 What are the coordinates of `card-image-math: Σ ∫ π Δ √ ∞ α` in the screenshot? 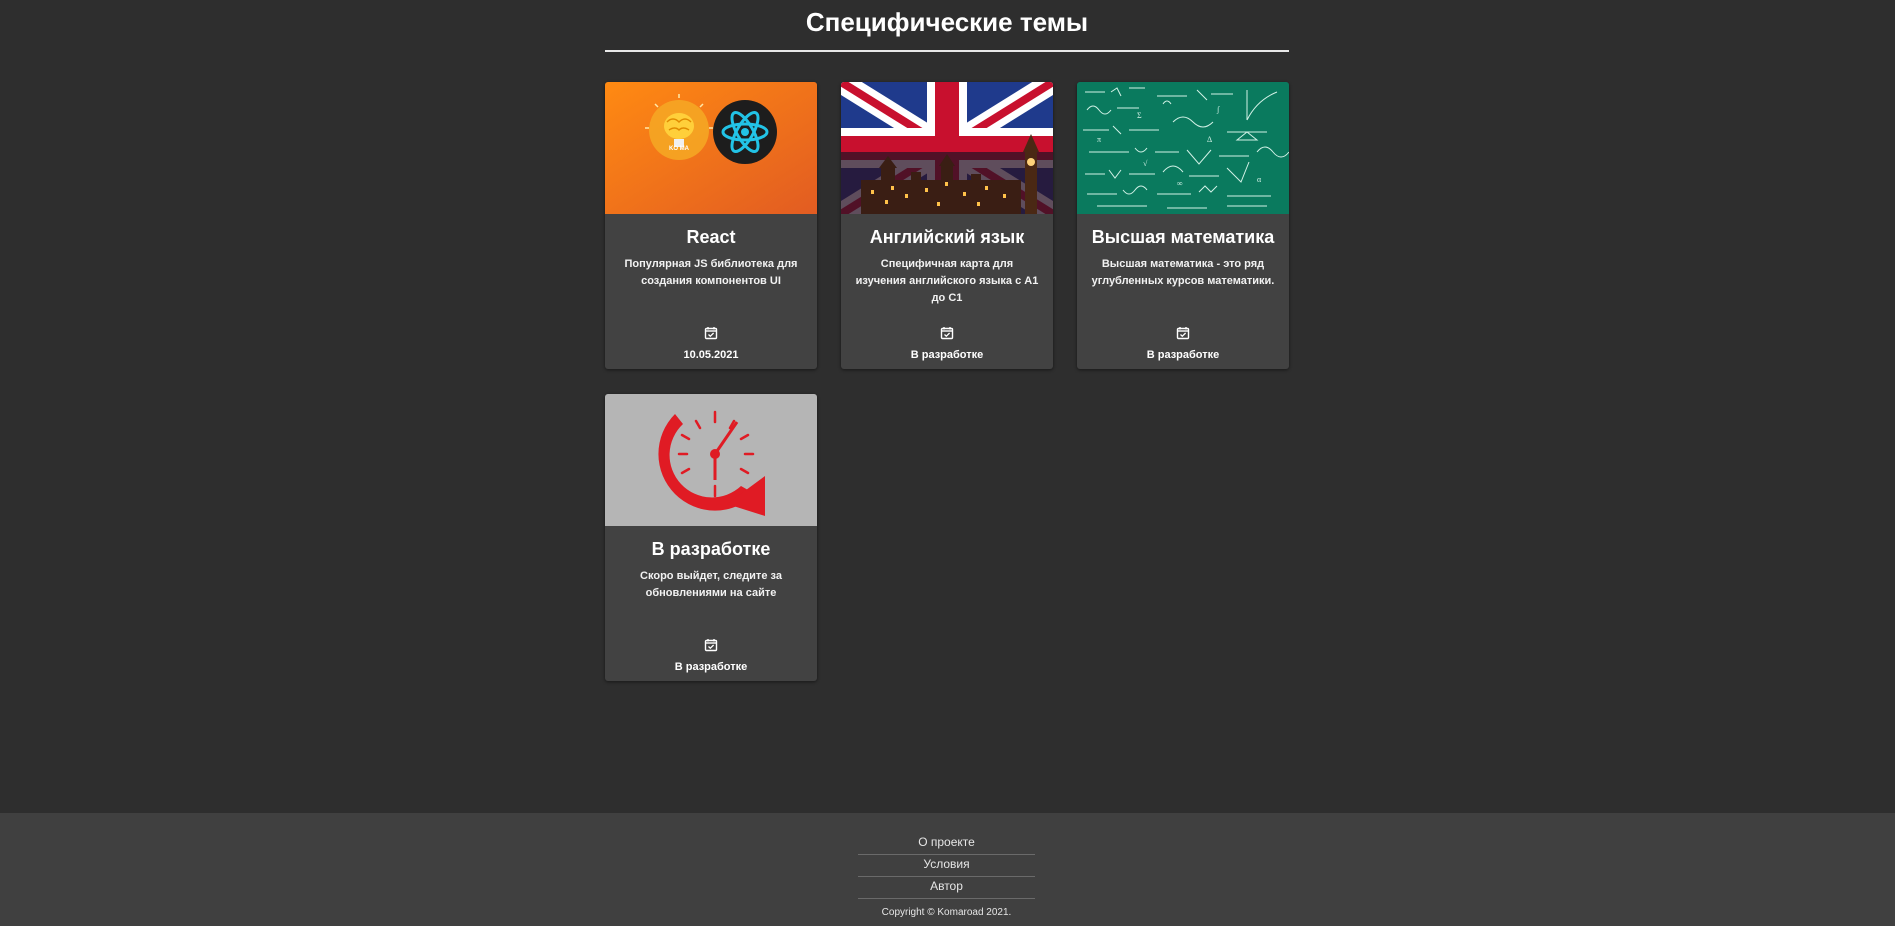 It's located at (1183, 148).